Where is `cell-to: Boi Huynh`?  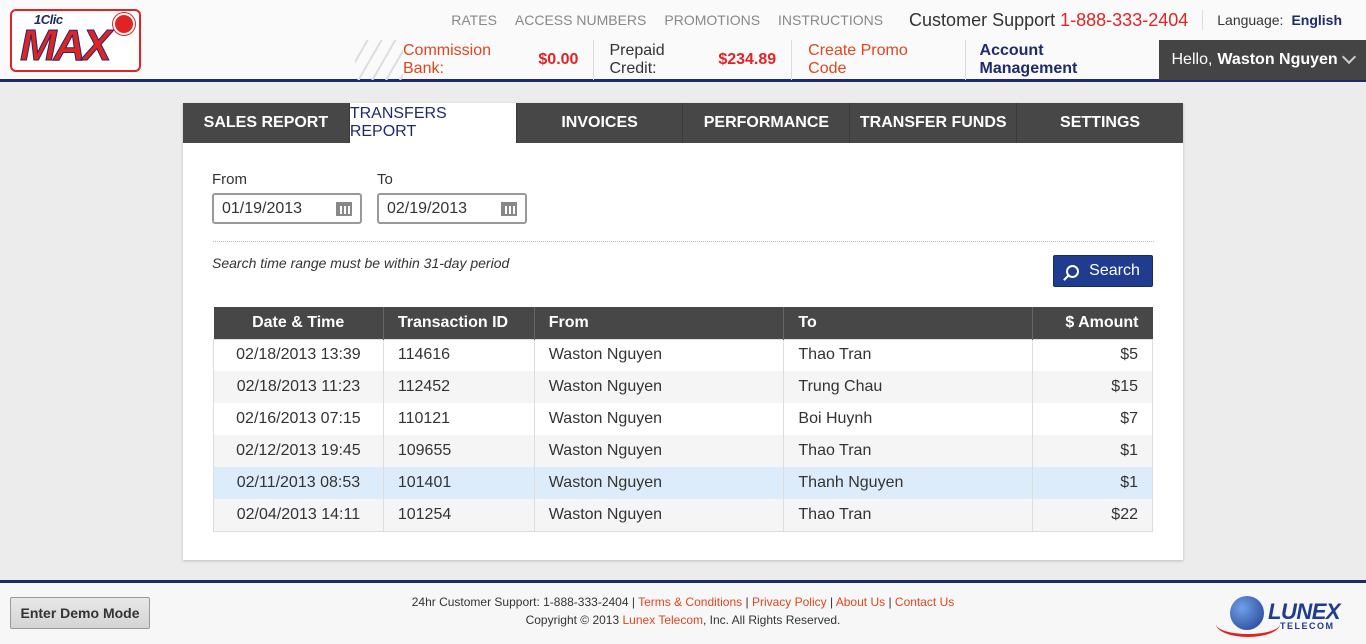 cell-to: Boi Huynh is located at coordinates (908, 419).